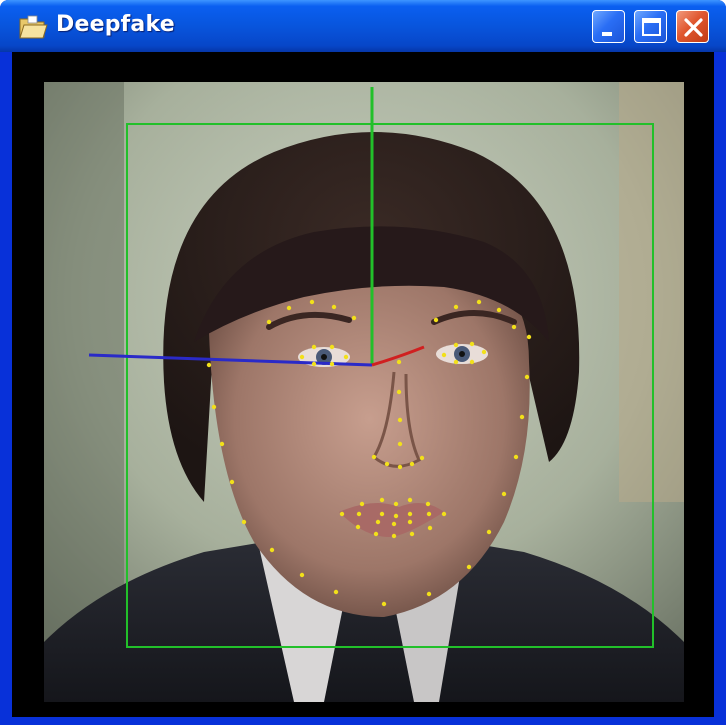 The width and height of the screenshot is (726, 725). Describe the element at coordinates (324, 357) in the screenshot. I see `left-pupil` at that location.